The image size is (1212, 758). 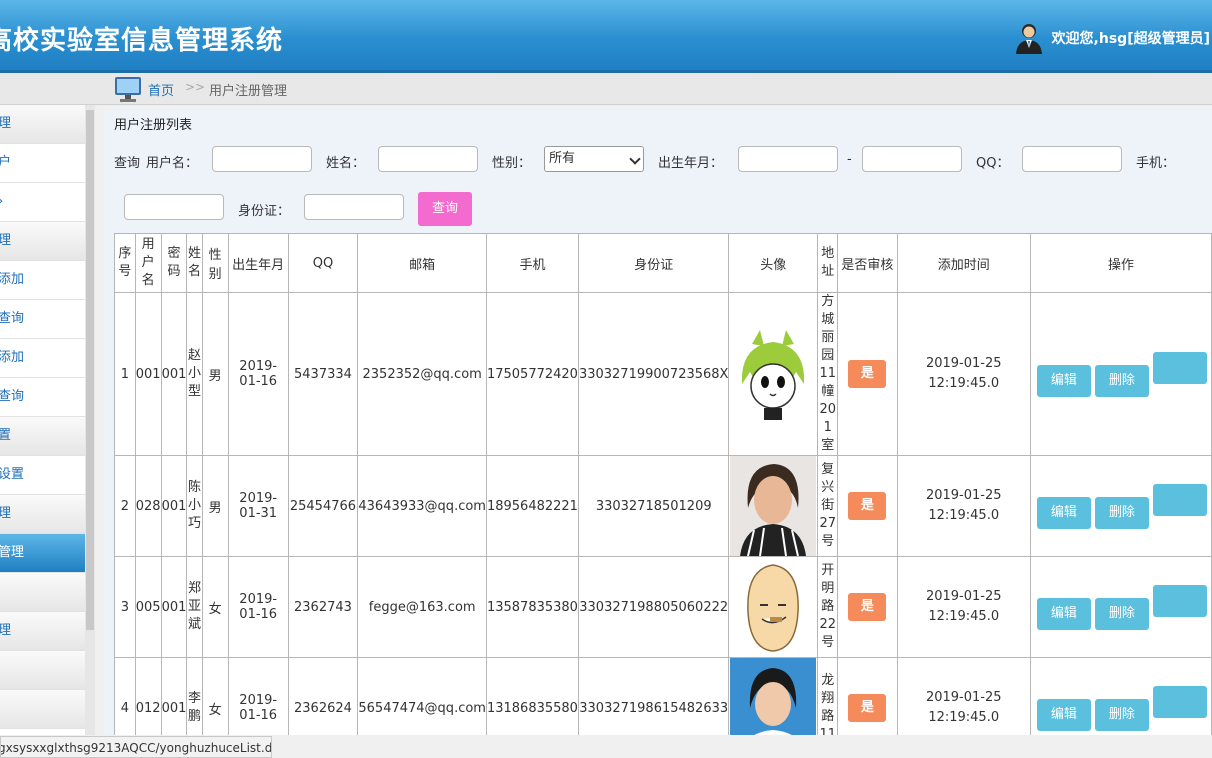 What do you see at coordinates (606, 36) in the screenshot?
I see `app-header: 高校实验室信息管理系统 欢迎您,hsg[超级管理员]` at bounding box center [606, 36].